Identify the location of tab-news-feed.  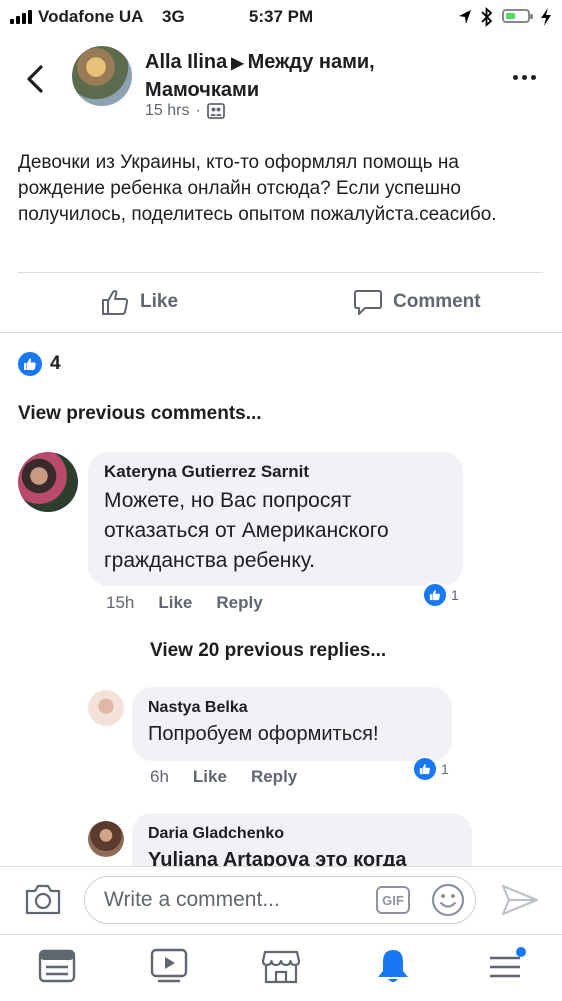
(57, 966).